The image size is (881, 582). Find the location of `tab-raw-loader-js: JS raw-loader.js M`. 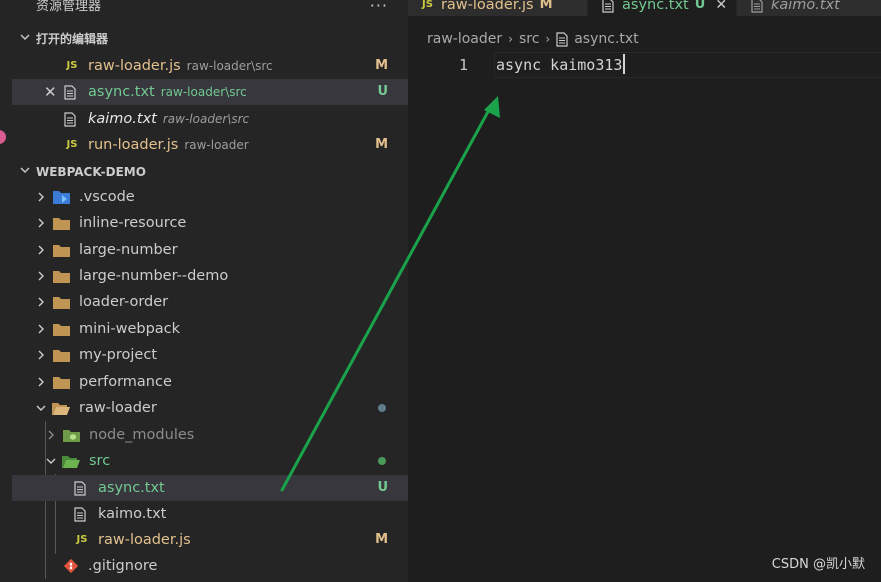

tab-raw-loader-js: JS raw-loader.js M is located at coordinates (497, 8).